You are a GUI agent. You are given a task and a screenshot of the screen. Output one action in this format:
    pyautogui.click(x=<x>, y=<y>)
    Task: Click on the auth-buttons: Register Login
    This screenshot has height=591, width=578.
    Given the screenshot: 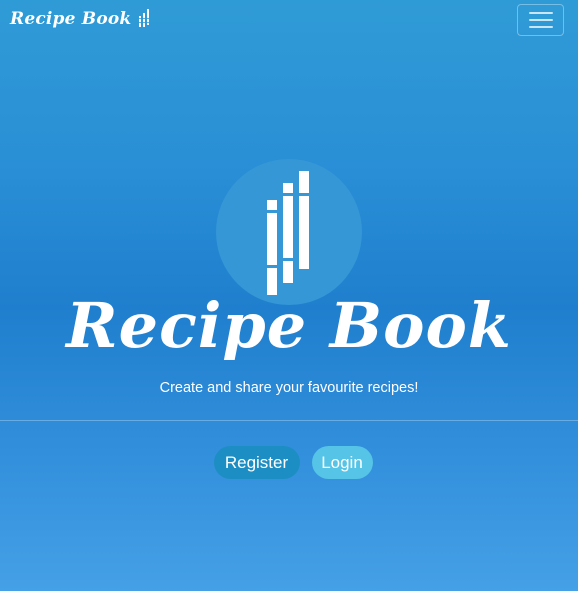 What is the action you would take?
    pyautogui.click(x=289, y=462)
    